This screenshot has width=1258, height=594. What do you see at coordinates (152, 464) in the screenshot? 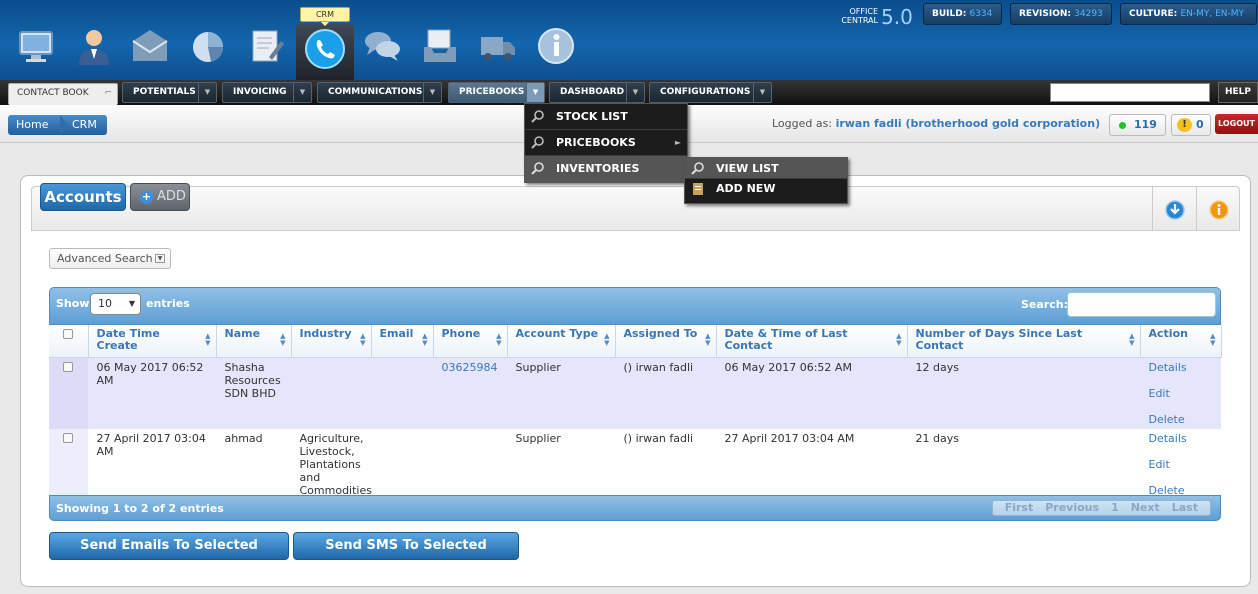
I see `cell-date-created: 27 April 2017 03:04 AM` at bounding box center [152, 464].